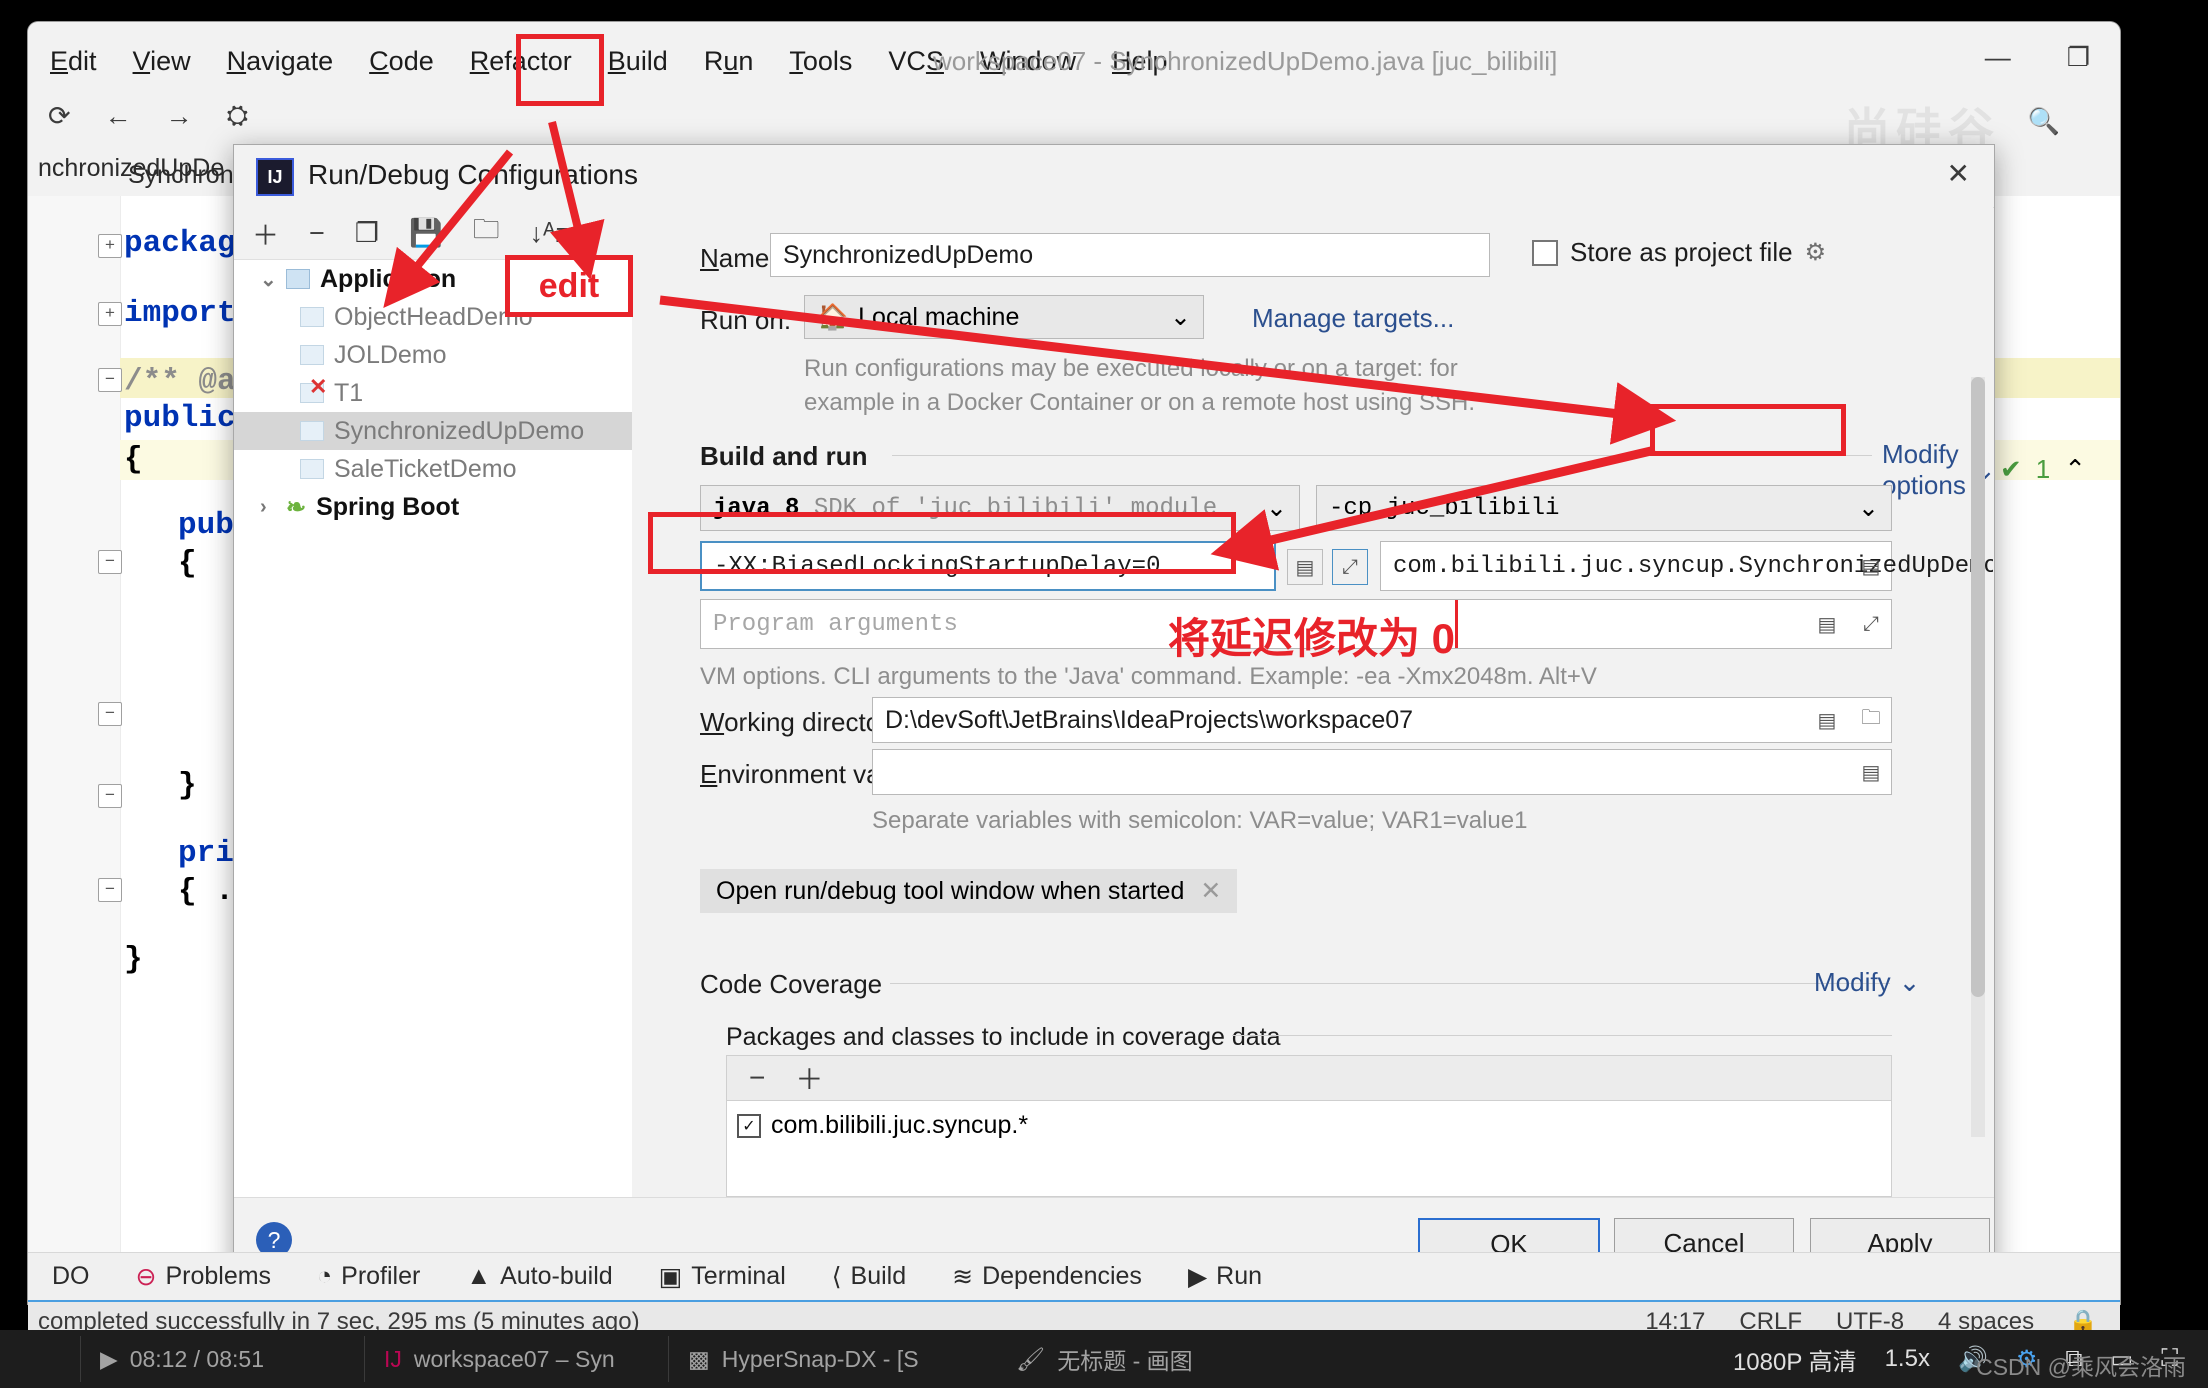 This screenshot has width=2208, height=1388. What do you see at coordinates (638, 61) in the screenshot?
I see `menu-item-build: Build` at bounding box center [638, 61].